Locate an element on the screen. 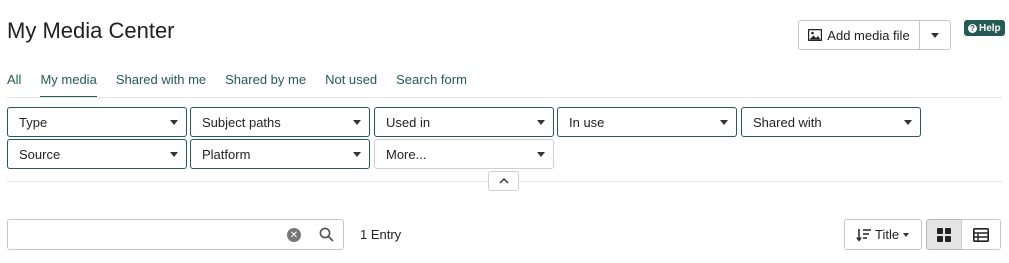  entry-count: 1 Entry is located at coordinates (381, 234).